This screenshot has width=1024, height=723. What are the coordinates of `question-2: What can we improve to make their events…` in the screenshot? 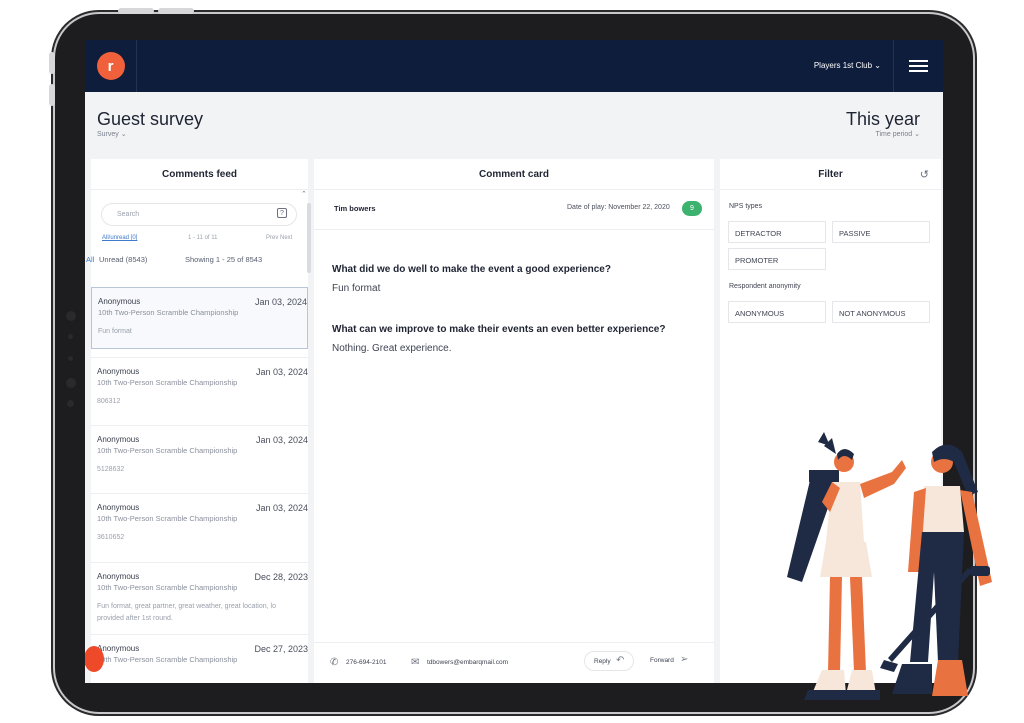 It's located at (499, 329).